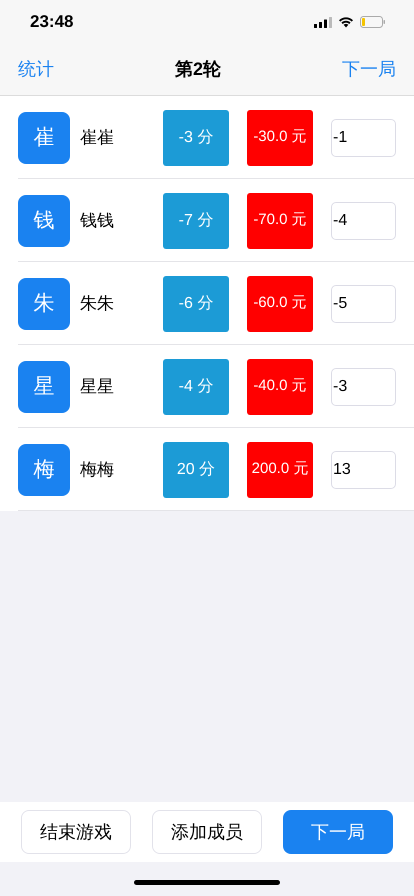 The image size is (414, 896). What do you see at coordinates (97, 387) in the screenshot?
I see `player-name: 星星` at bounding box center [97, 387].